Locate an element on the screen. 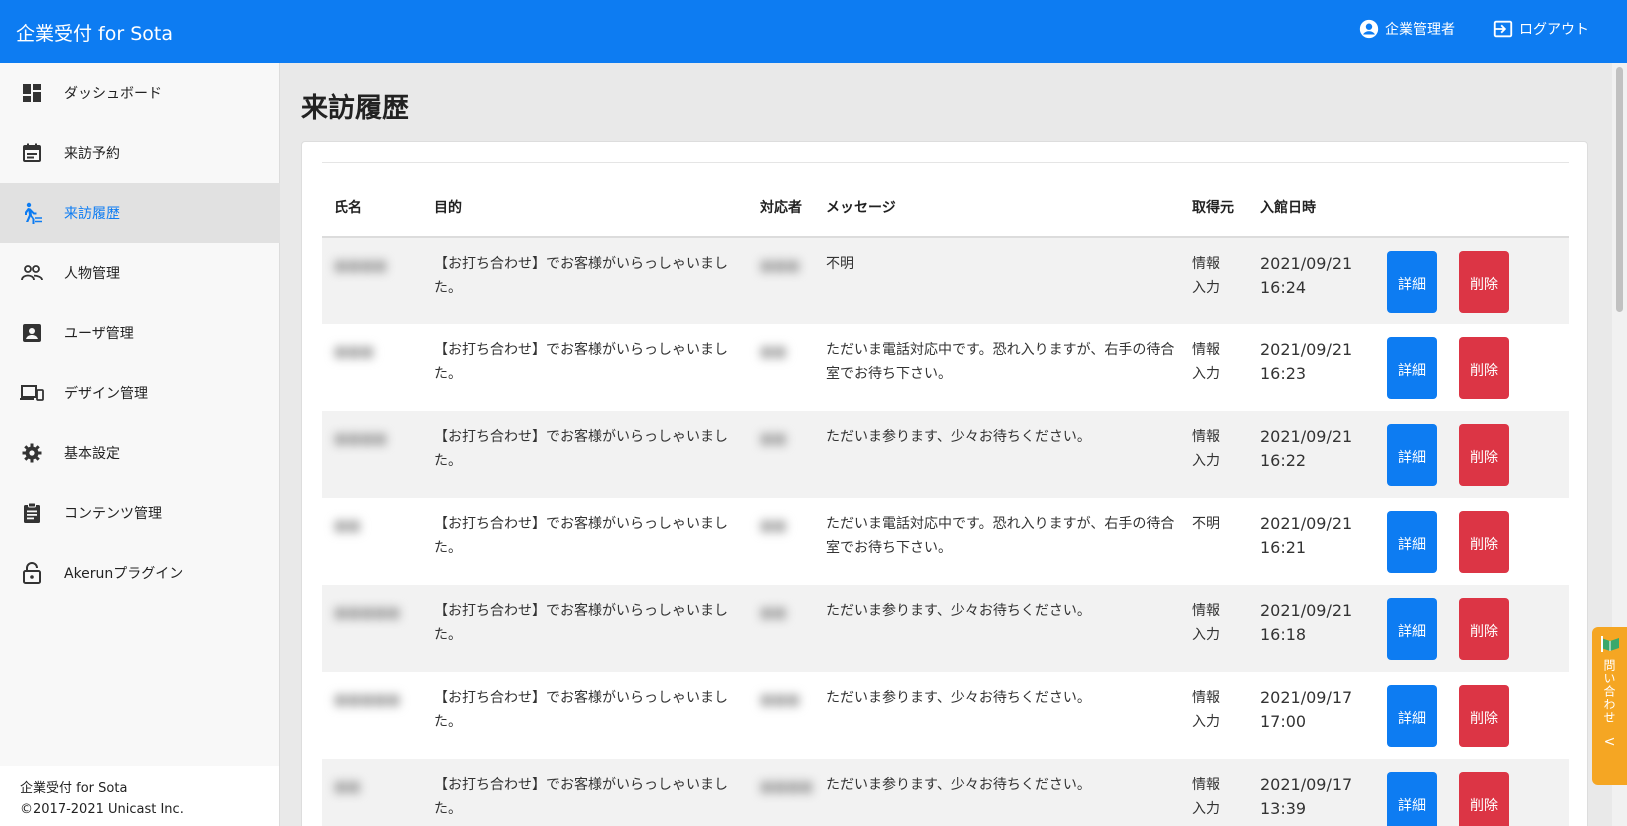 This screenshot has width=1627, height=826. sidebar-item-label: 基本設定 is located at coordinates (92, 454).